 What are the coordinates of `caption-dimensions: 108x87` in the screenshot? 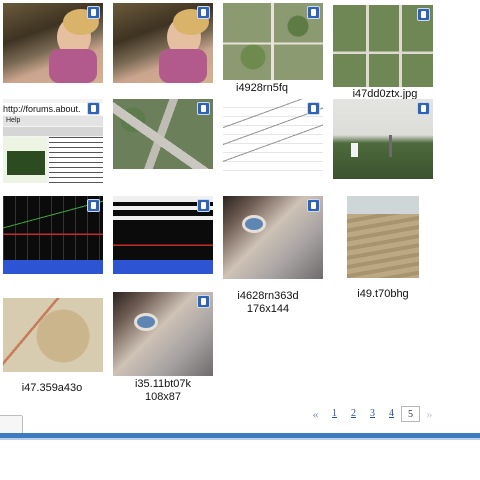 It's located at (163, 397).